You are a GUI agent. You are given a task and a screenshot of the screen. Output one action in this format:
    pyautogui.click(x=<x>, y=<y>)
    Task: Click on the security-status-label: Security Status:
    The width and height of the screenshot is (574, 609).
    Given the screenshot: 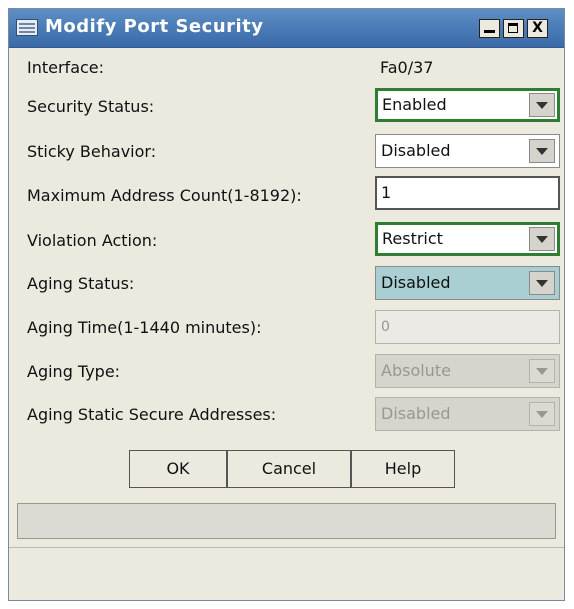 What is the action you would take?
    pyautogui.click(x=91, y=106)
    